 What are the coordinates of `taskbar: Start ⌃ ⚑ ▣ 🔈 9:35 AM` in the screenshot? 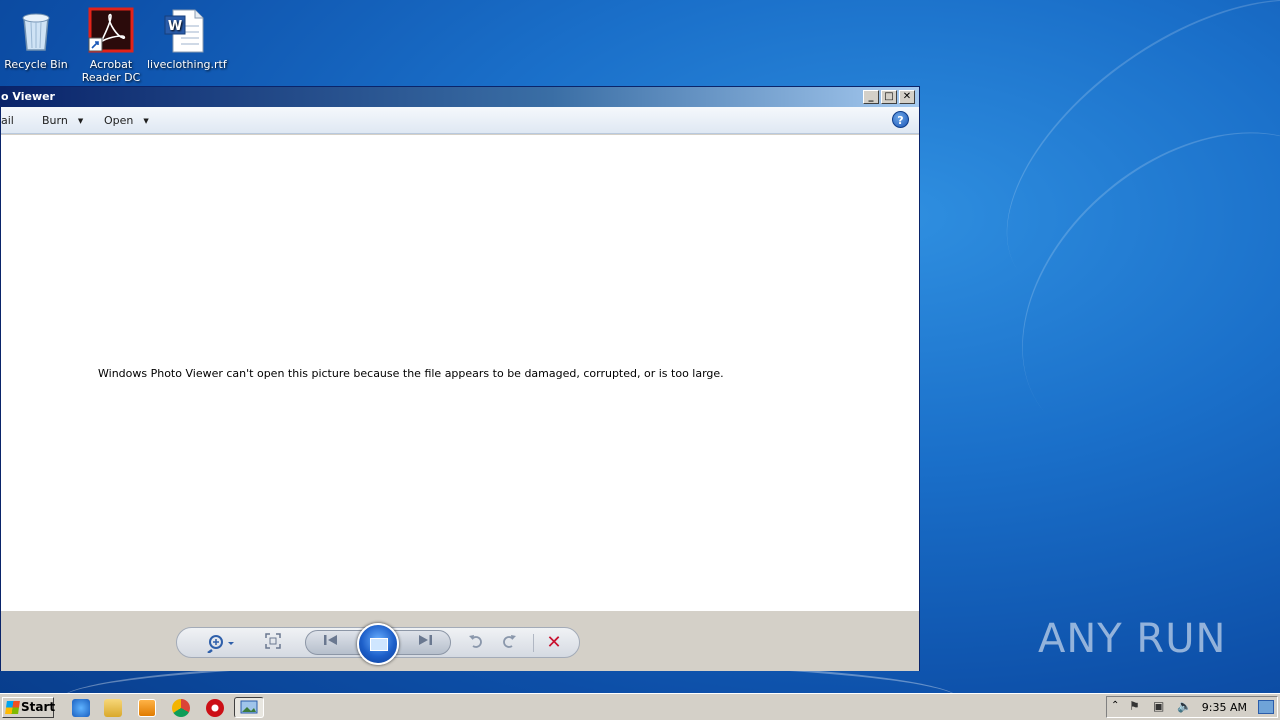 It's located at (640, 706).